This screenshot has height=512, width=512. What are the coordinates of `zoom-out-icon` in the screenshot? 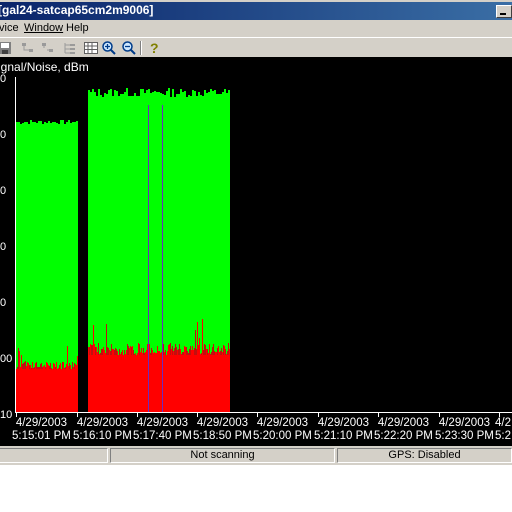 It's located at (129, 48).